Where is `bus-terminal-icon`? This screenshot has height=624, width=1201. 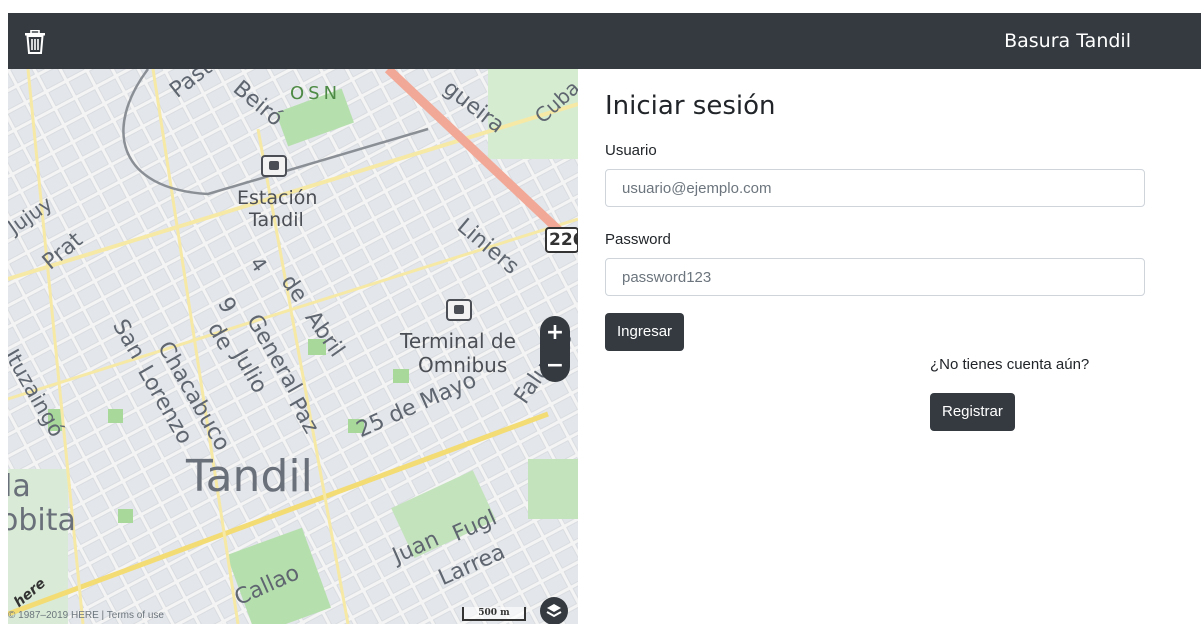 bus-terminal-icon is located at coordinates (459, 310).